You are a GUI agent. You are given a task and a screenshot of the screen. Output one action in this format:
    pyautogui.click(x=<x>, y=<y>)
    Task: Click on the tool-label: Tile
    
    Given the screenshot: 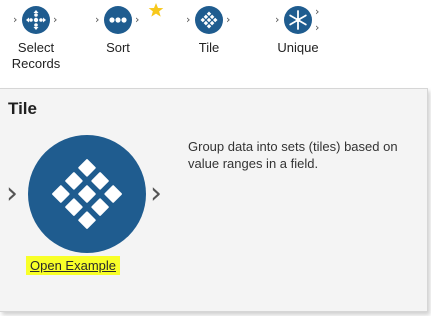 What is the action you would take?
    pyautogui.click(x=209, y=48)
    